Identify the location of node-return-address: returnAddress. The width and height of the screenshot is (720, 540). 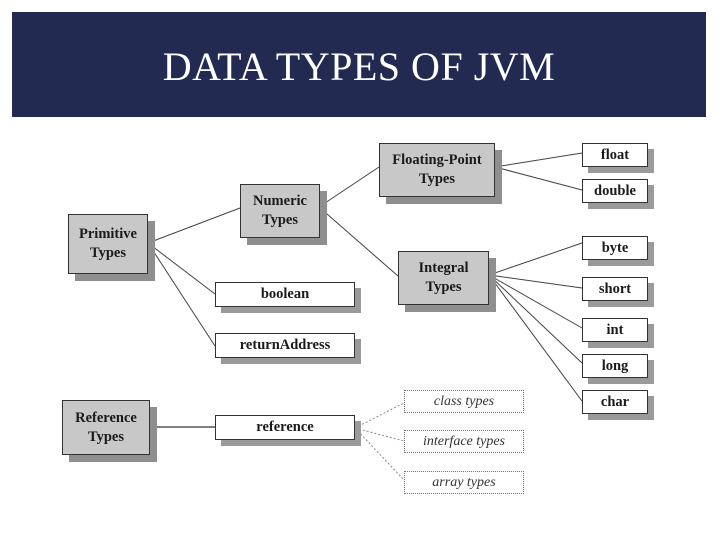
(285, 345).